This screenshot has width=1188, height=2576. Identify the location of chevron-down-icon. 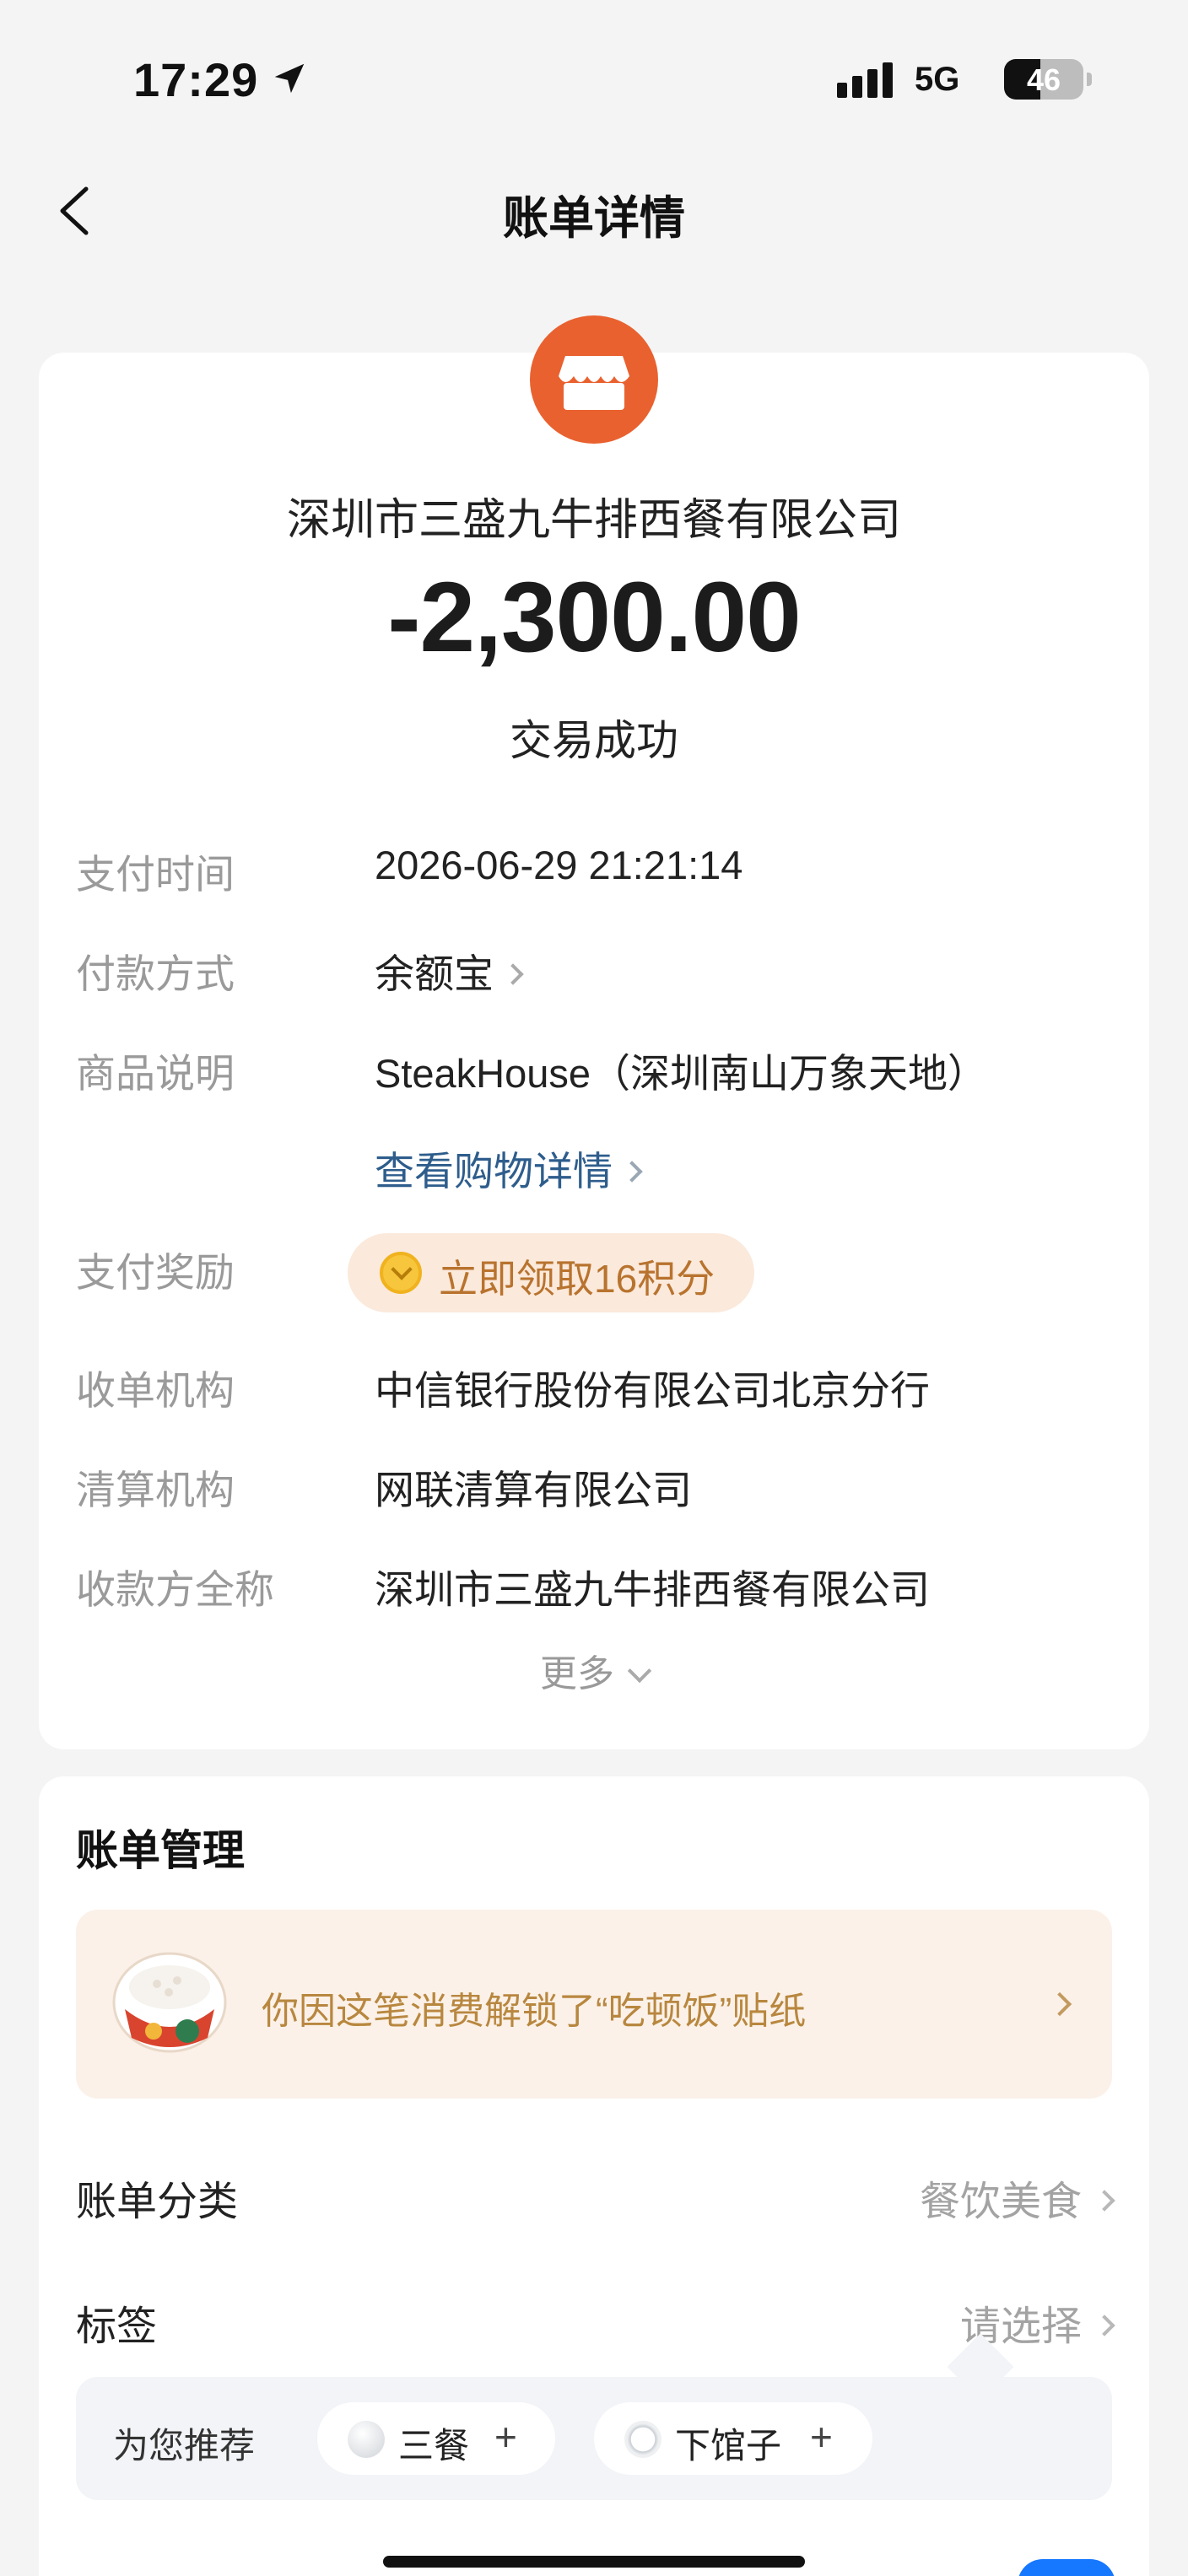
(639, 1671).